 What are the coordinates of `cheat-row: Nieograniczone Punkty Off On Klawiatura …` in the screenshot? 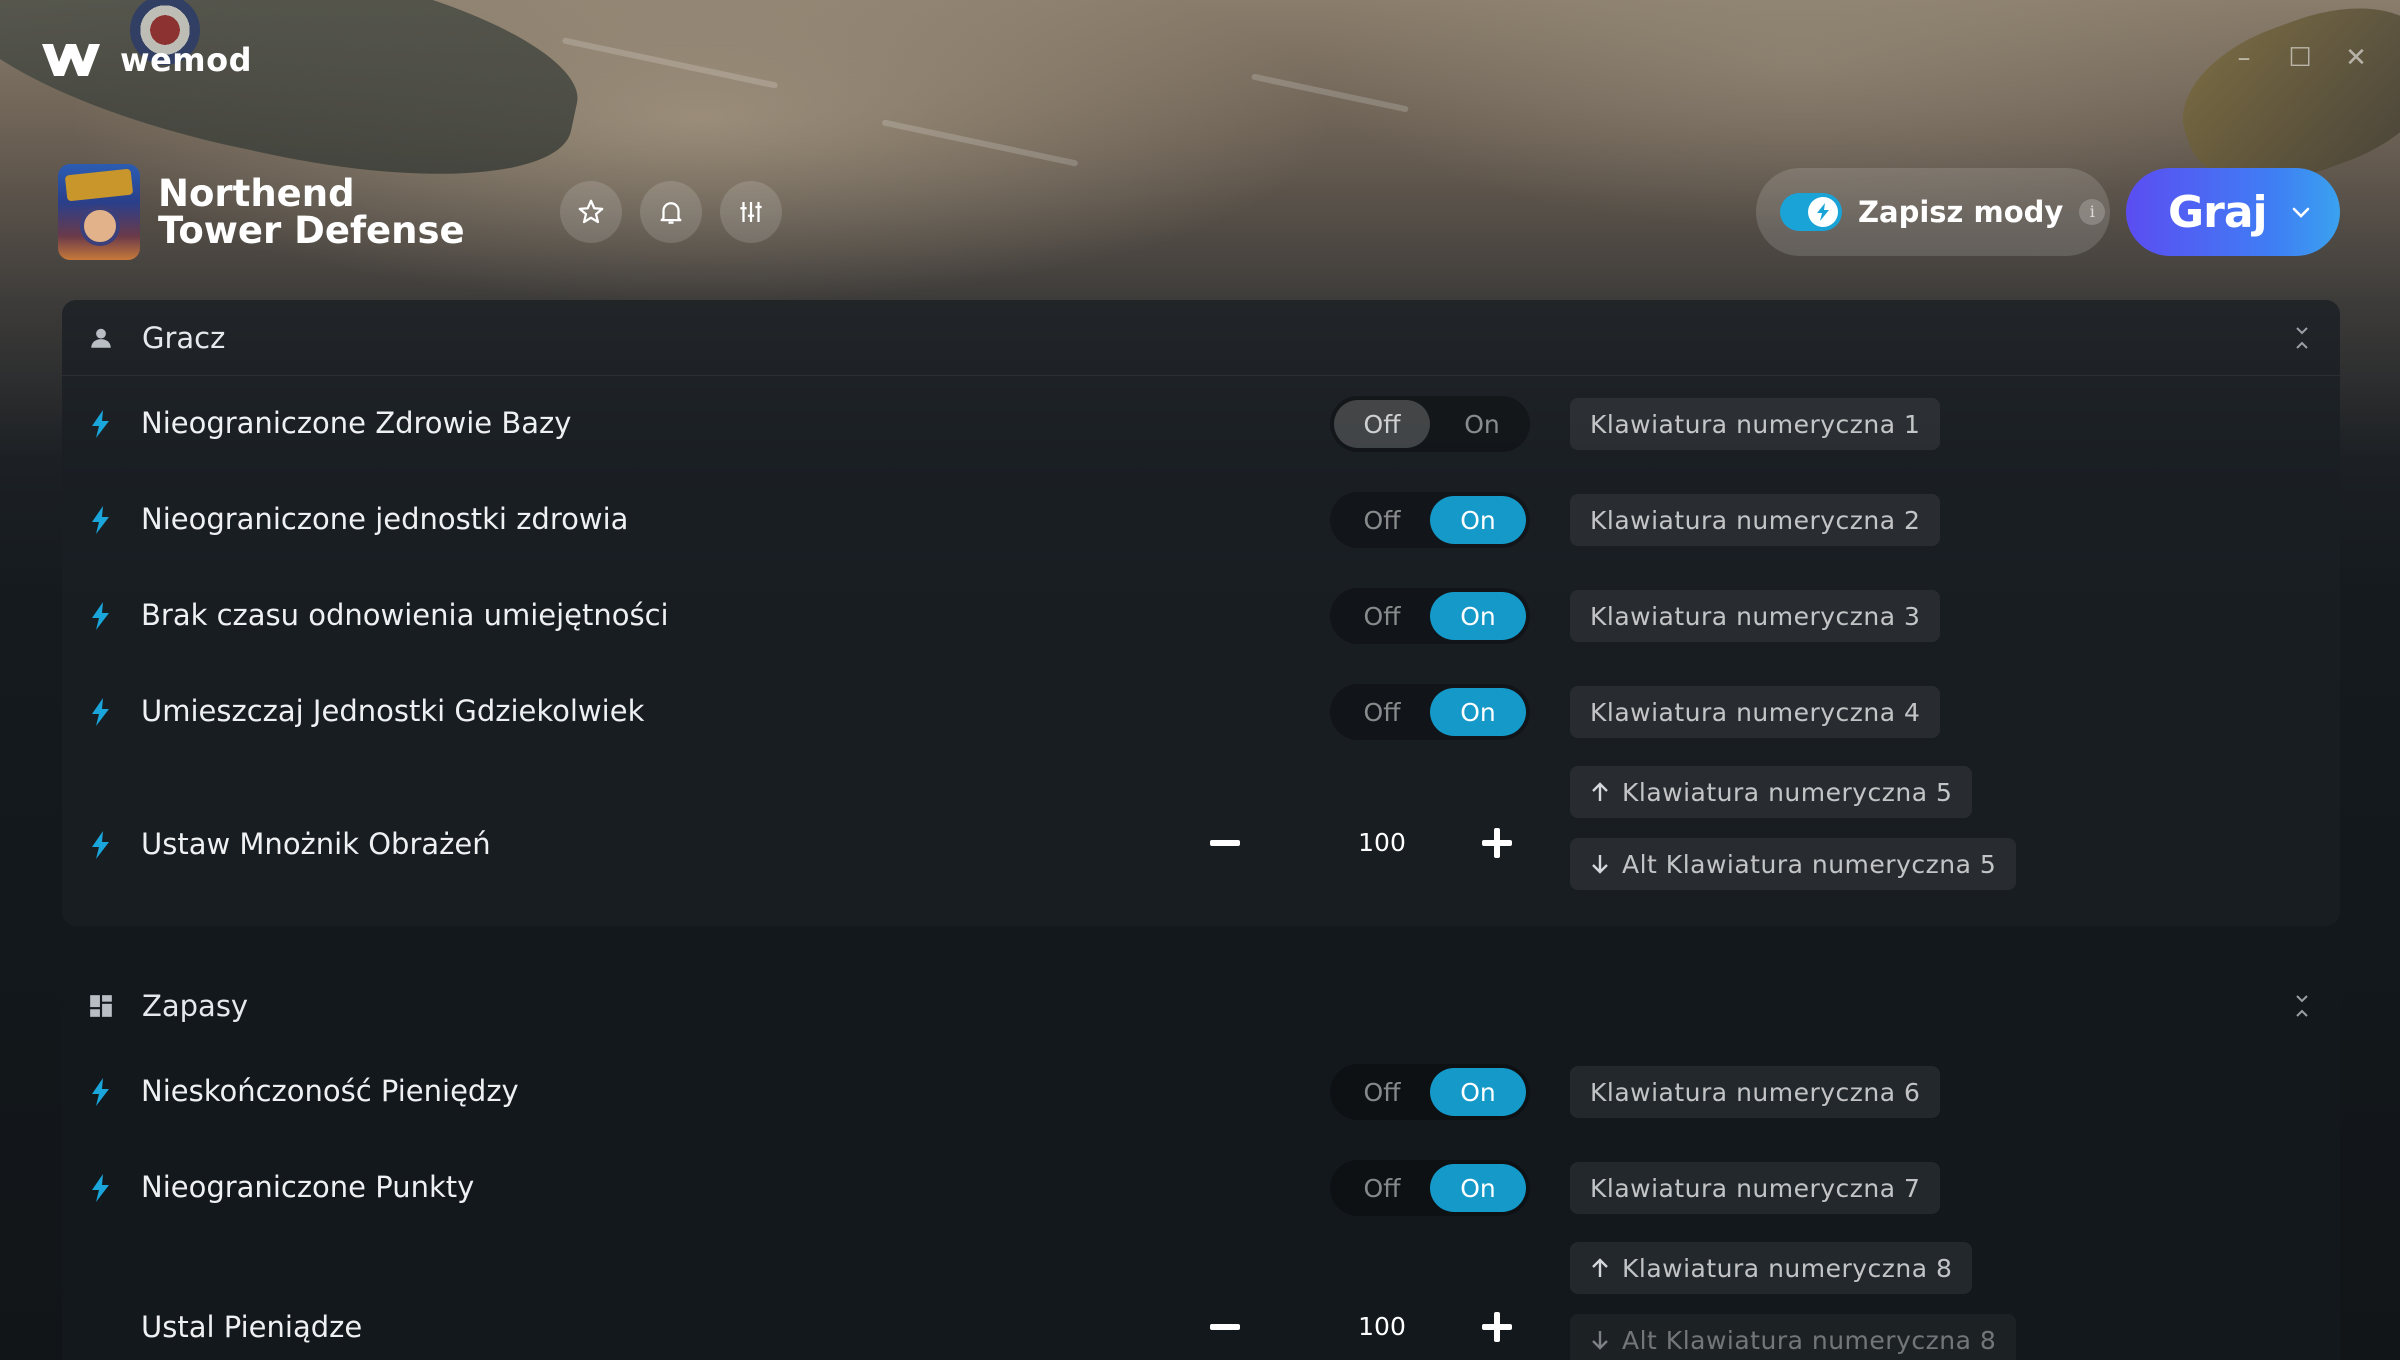 It's located at (1201, 1188).